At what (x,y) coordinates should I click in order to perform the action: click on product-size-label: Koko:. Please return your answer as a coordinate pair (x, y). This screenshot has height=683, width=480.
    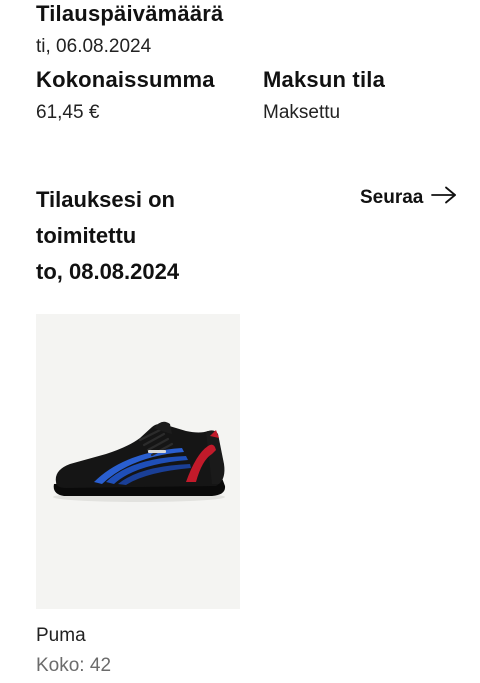
    Looking at the image, I should click on (60, 665).